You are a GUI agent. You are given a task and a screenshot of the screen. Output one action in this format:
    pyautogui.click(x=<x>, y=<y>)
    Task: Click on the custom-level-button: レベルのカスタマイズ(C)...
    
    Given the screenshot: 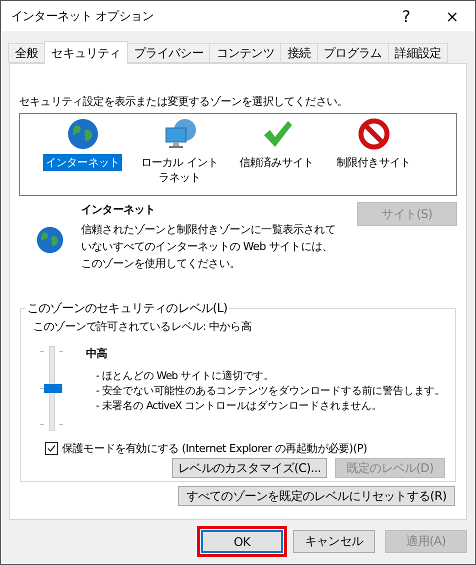 What is the action you would take?
    pyautogui.click(x=249, y=468)
    